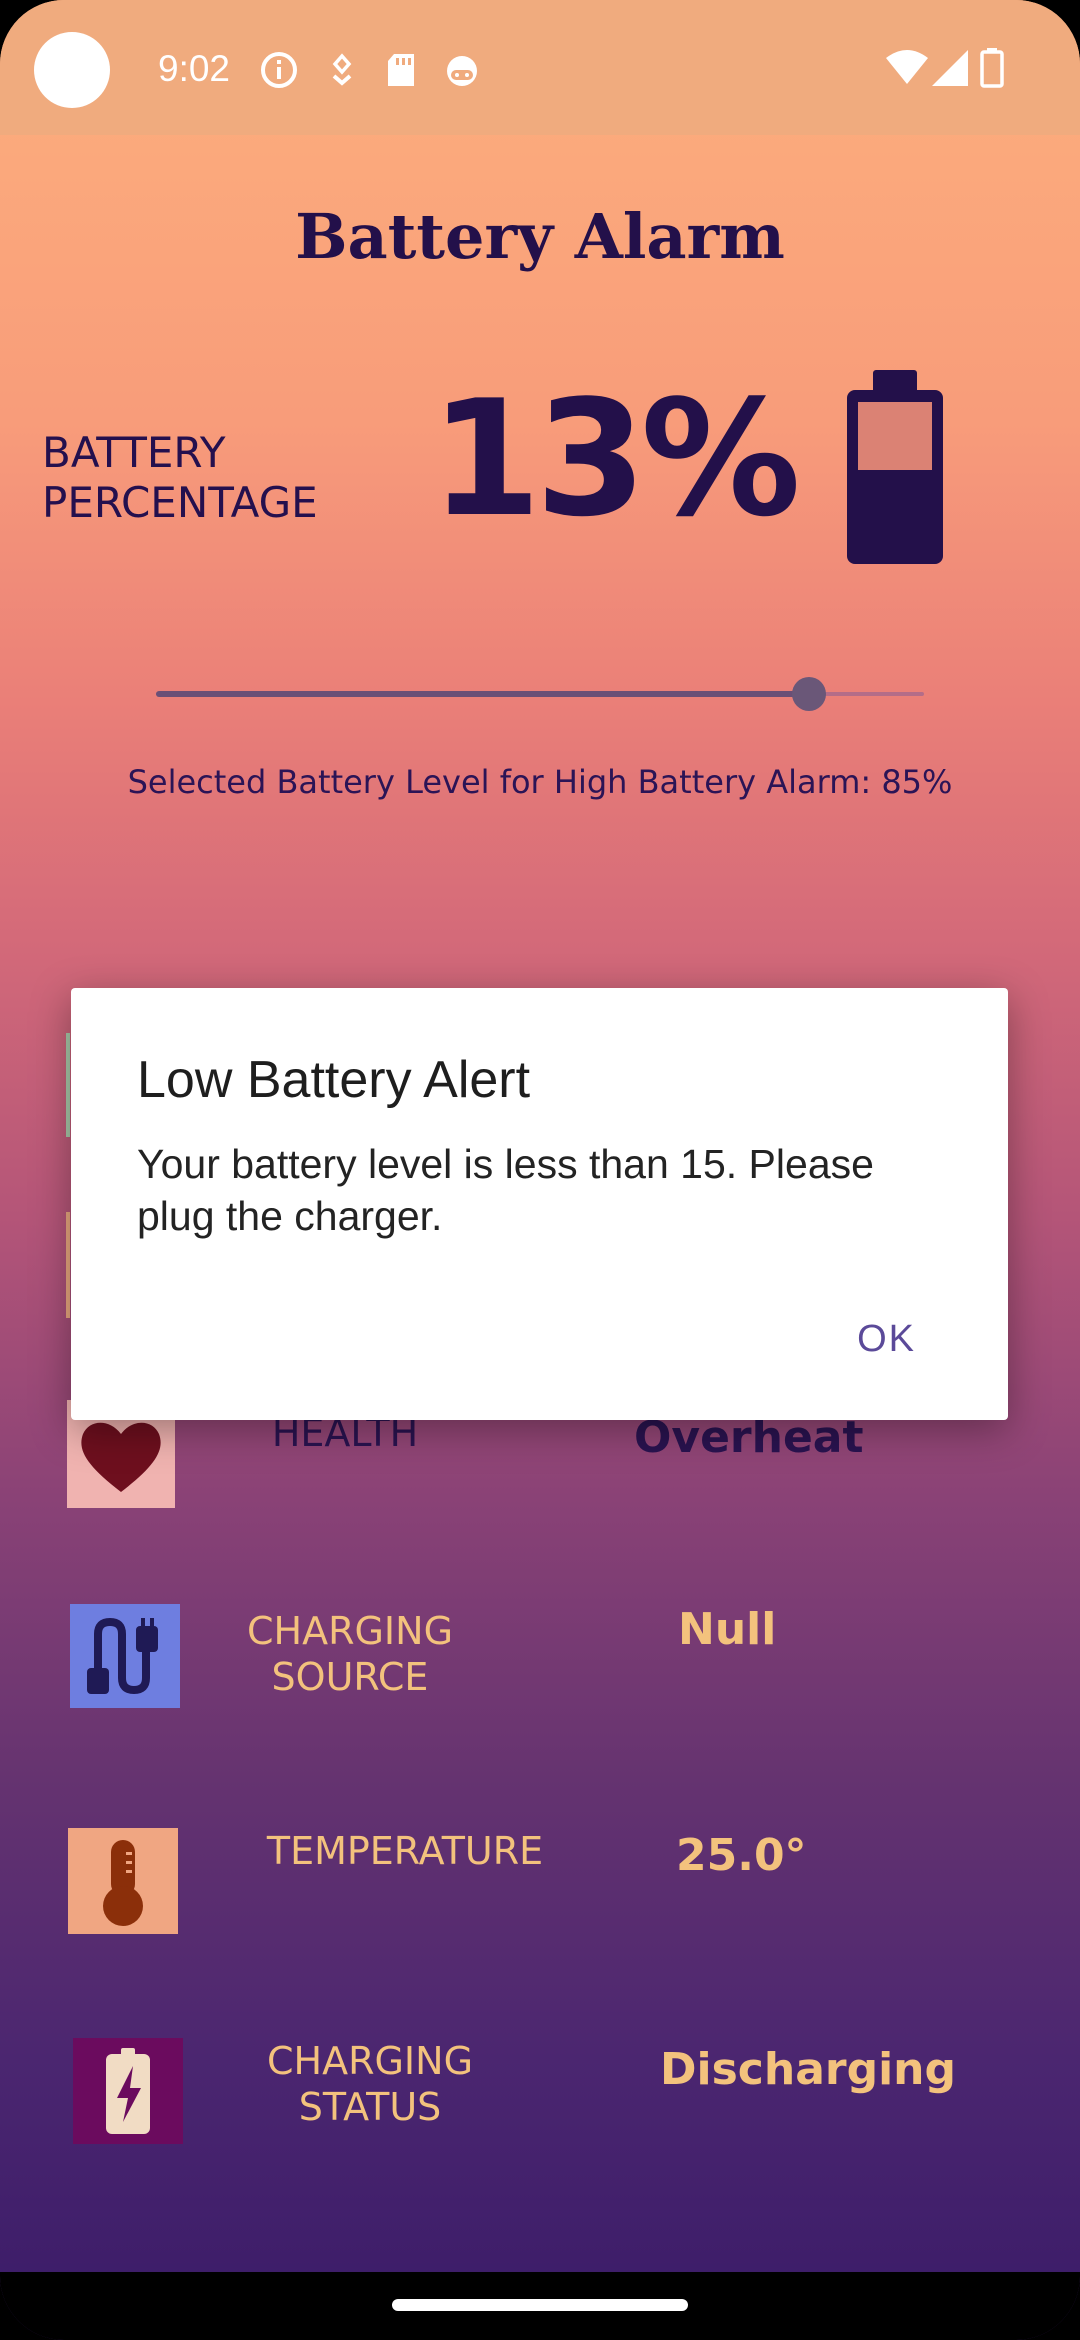  I want to click on battery-percentage-value: 13%, so click(615, 458).